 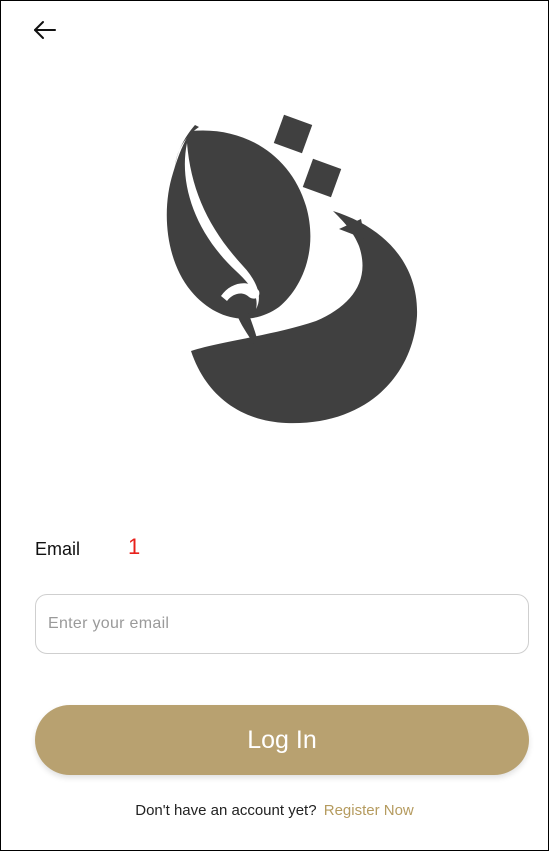 I want to click on back-button, so click(x=45, y=31).